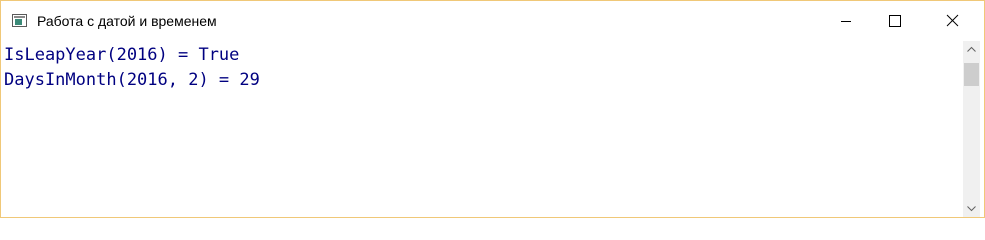 The image size is (985, 240). I want to click on chevron-up-icon, so click(971, 49).